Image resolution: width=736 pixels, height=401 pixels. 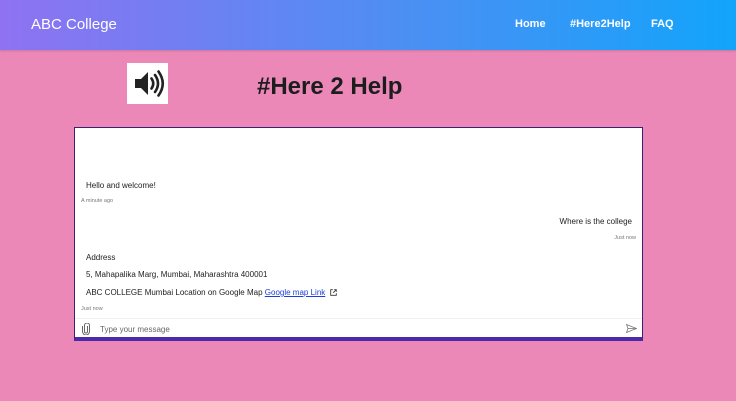 I want to click on google-map-link: Google map Link, so click(x=295, y=292).